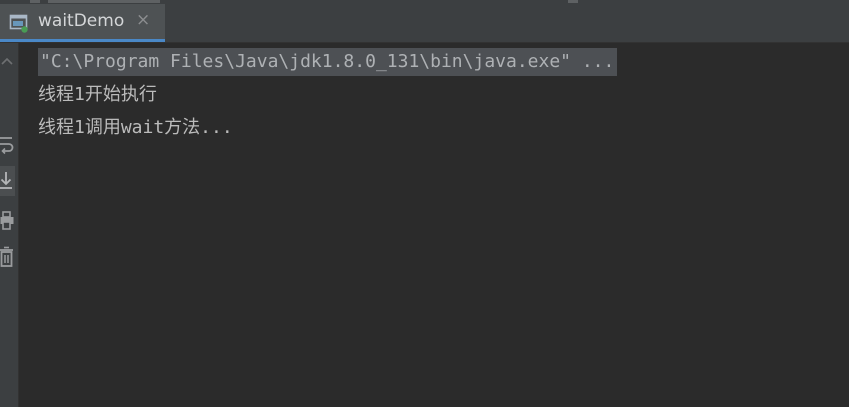 The image size is (849, 407). I want to click on tab-label: waitDemo, so click(81, 21).